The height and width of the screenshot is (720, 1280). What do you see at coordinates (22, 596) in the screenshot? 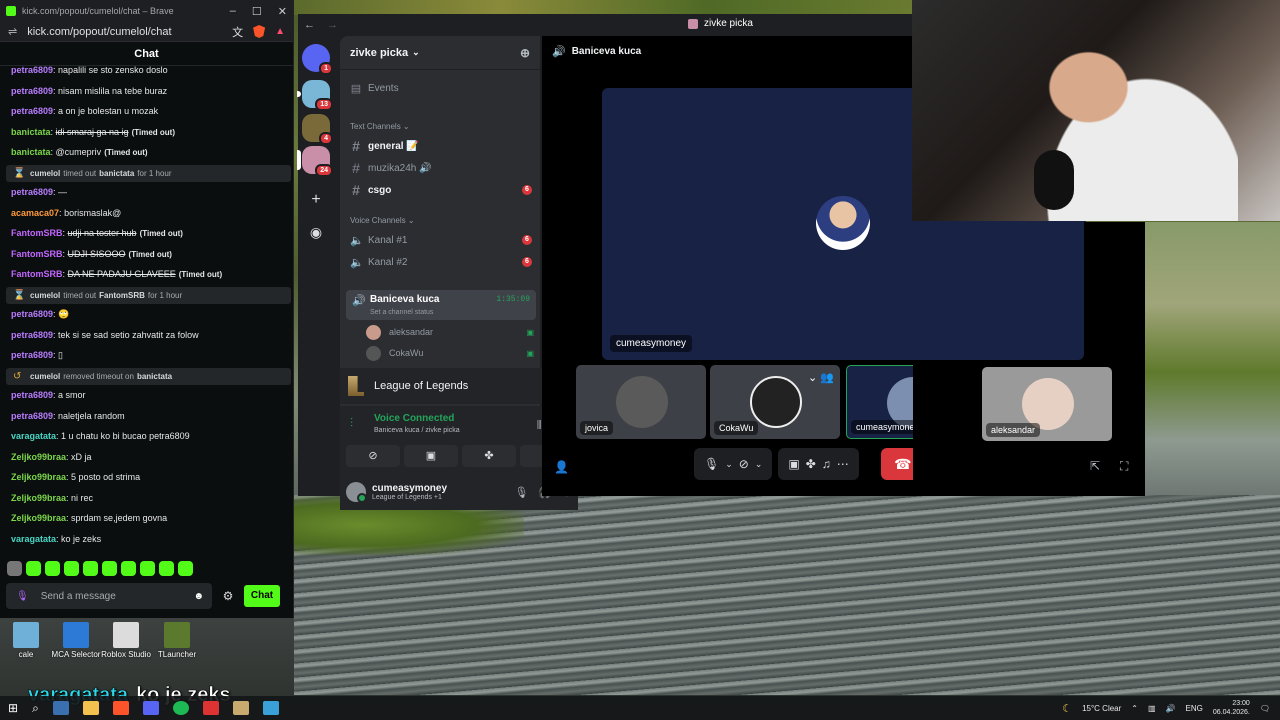
I see `mic-icon: 🎙` at bounding box center [22, 596].